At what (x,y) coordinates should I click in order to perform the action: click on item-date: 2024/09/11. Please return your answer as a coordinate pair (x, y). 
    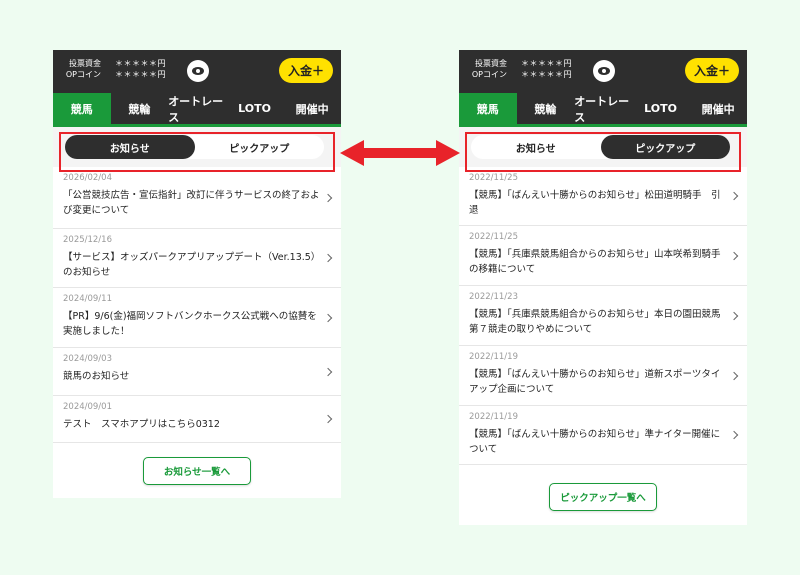
    Looking at the image, I should click on (87, 299).